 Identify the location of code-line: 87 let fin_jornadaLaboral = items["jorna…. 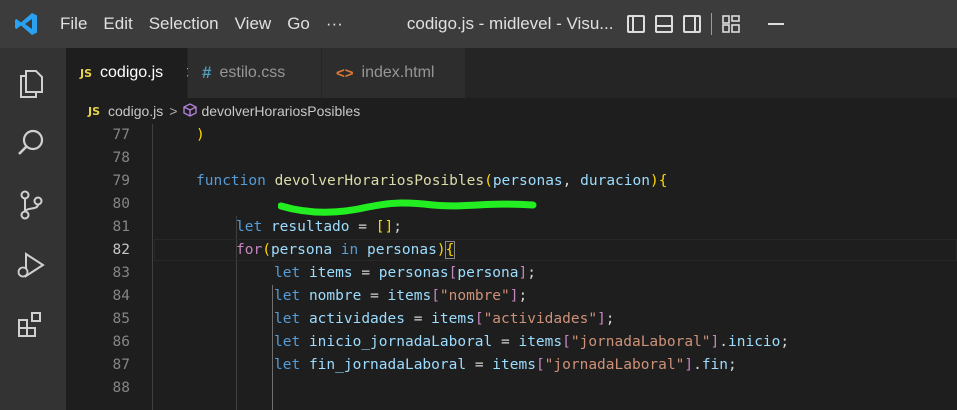
(511, 365).